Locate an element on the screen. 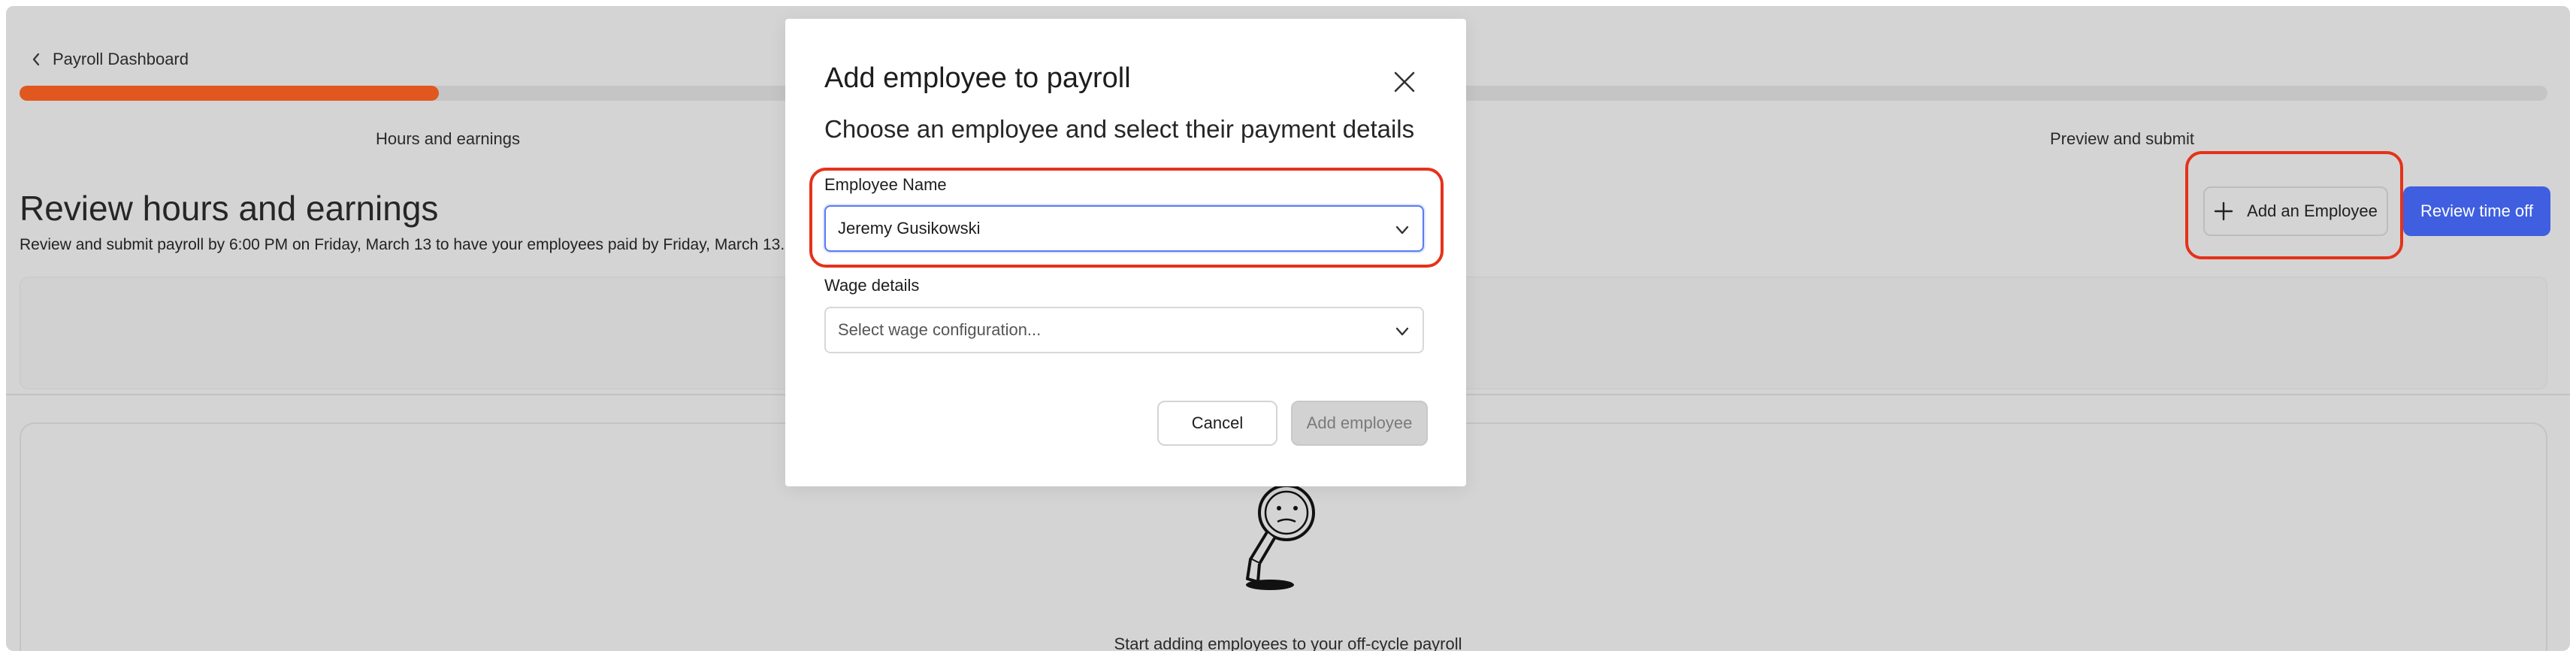  highlight-employee-name-field is located at coordinates (1127, 218).